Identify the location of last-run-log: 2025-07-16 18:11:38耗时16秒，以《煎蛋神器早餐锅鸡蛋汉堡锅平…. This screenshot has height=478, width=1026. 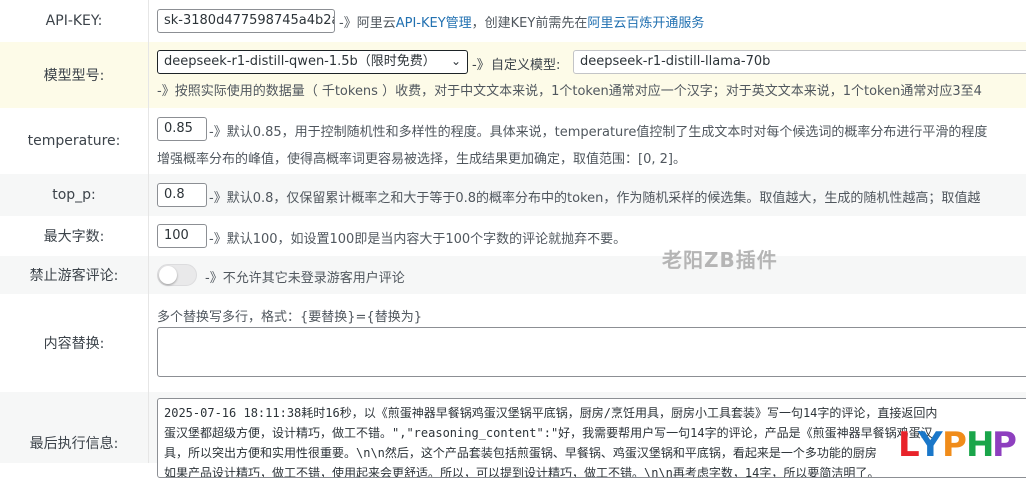
(591, 438).